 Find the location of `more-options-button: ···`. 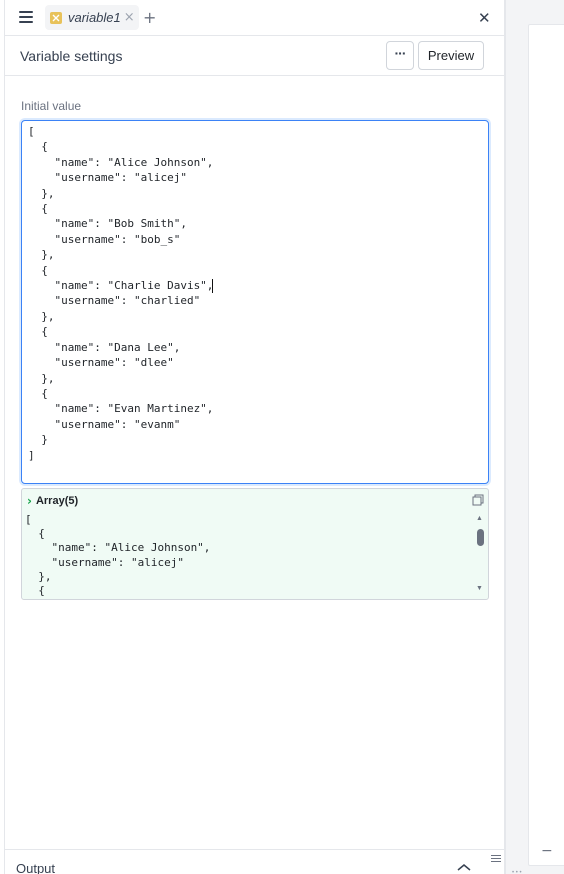

more-options-button: ··· is located at coordinates (400, 55).